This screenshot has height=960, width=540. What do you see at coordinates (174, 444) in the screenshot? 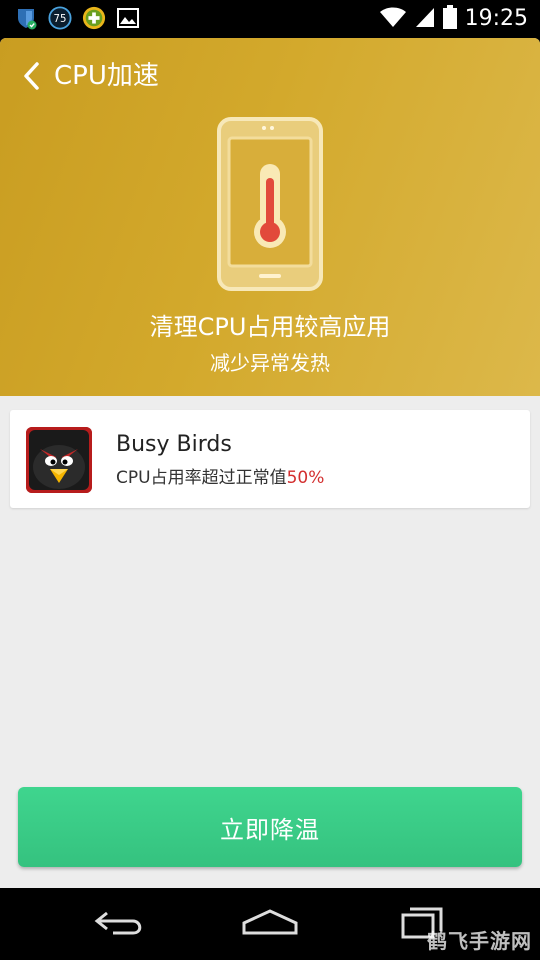
I see `app-name: Busy Birds` at bounding box center [174, 444].